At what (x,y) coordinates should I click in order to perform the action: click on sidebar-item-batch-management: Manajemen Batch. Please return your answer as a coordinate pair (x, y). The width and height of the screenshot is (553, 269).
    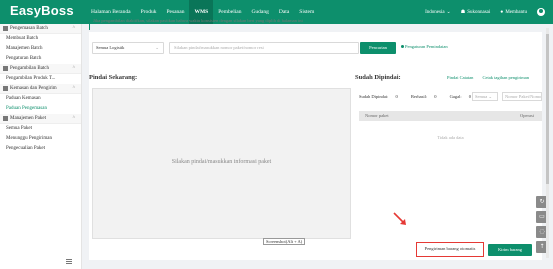
    Looking at the image, I should click on (40, 49).